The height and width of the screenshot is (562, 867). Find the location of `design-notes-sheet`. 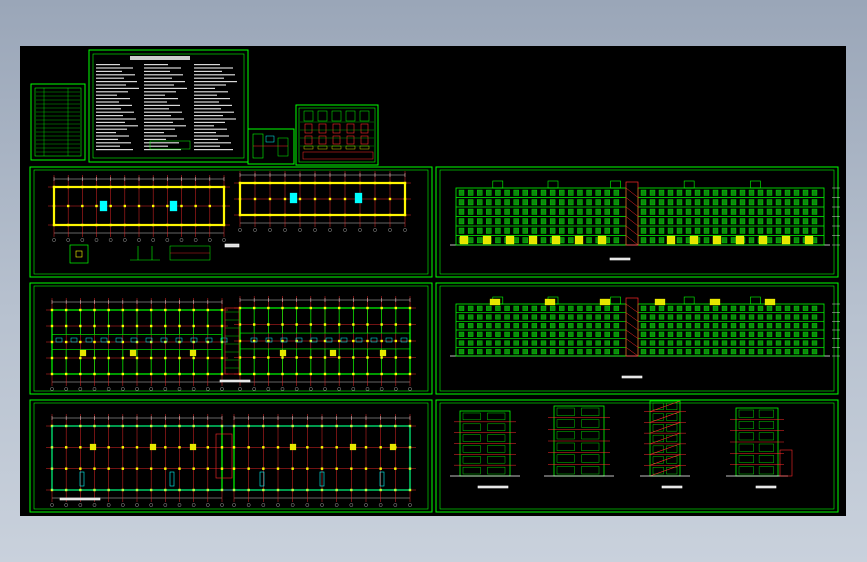

design-notes-sheet is located at coordinates (168, 106).